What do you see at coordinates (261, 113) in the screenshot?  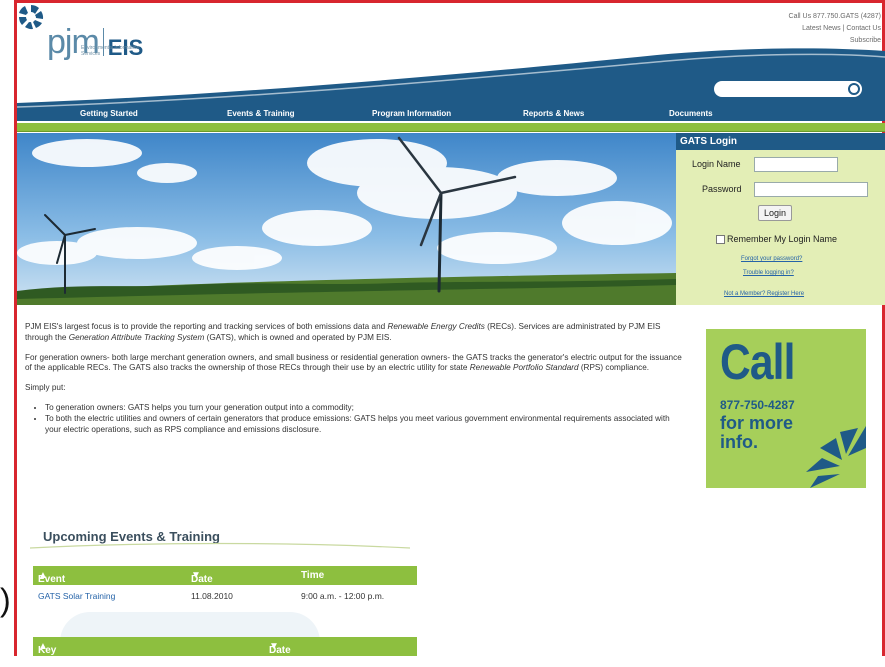 I see `nav-events-training: Events & Training` at bounding box center [261, 113].